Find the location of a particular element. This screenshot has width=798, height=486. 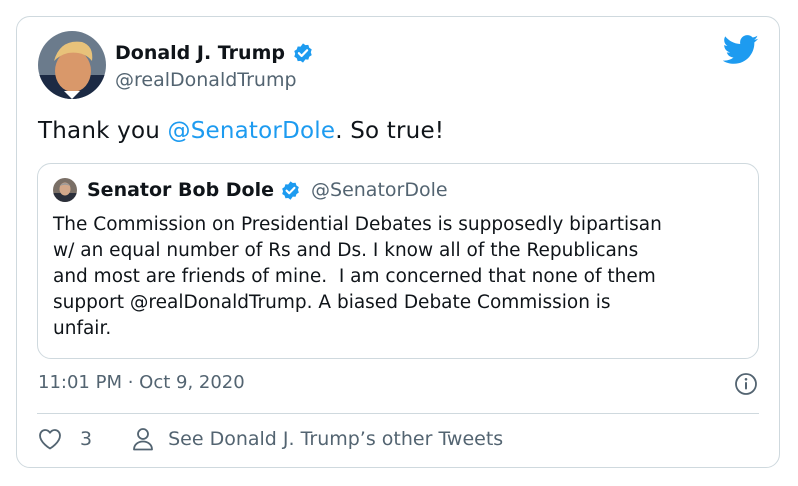

quoted-author-handle: @SenatorDole is located at coordinates (379, 190).